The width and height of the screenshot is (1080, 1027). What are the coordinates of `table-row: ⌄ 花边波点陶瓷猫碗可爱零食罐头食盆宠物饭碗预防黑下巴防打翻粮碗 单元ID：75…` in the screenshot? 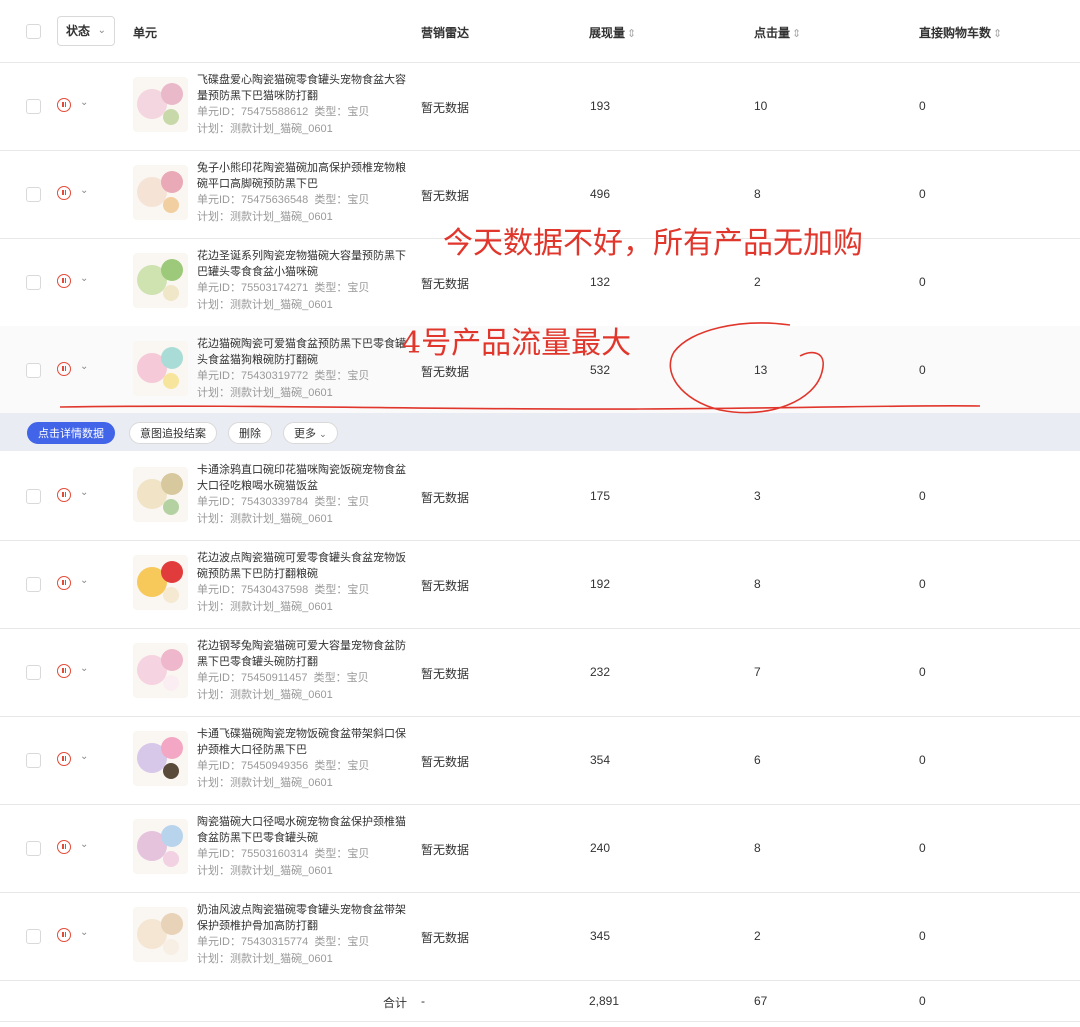 It's located at (540, 584).